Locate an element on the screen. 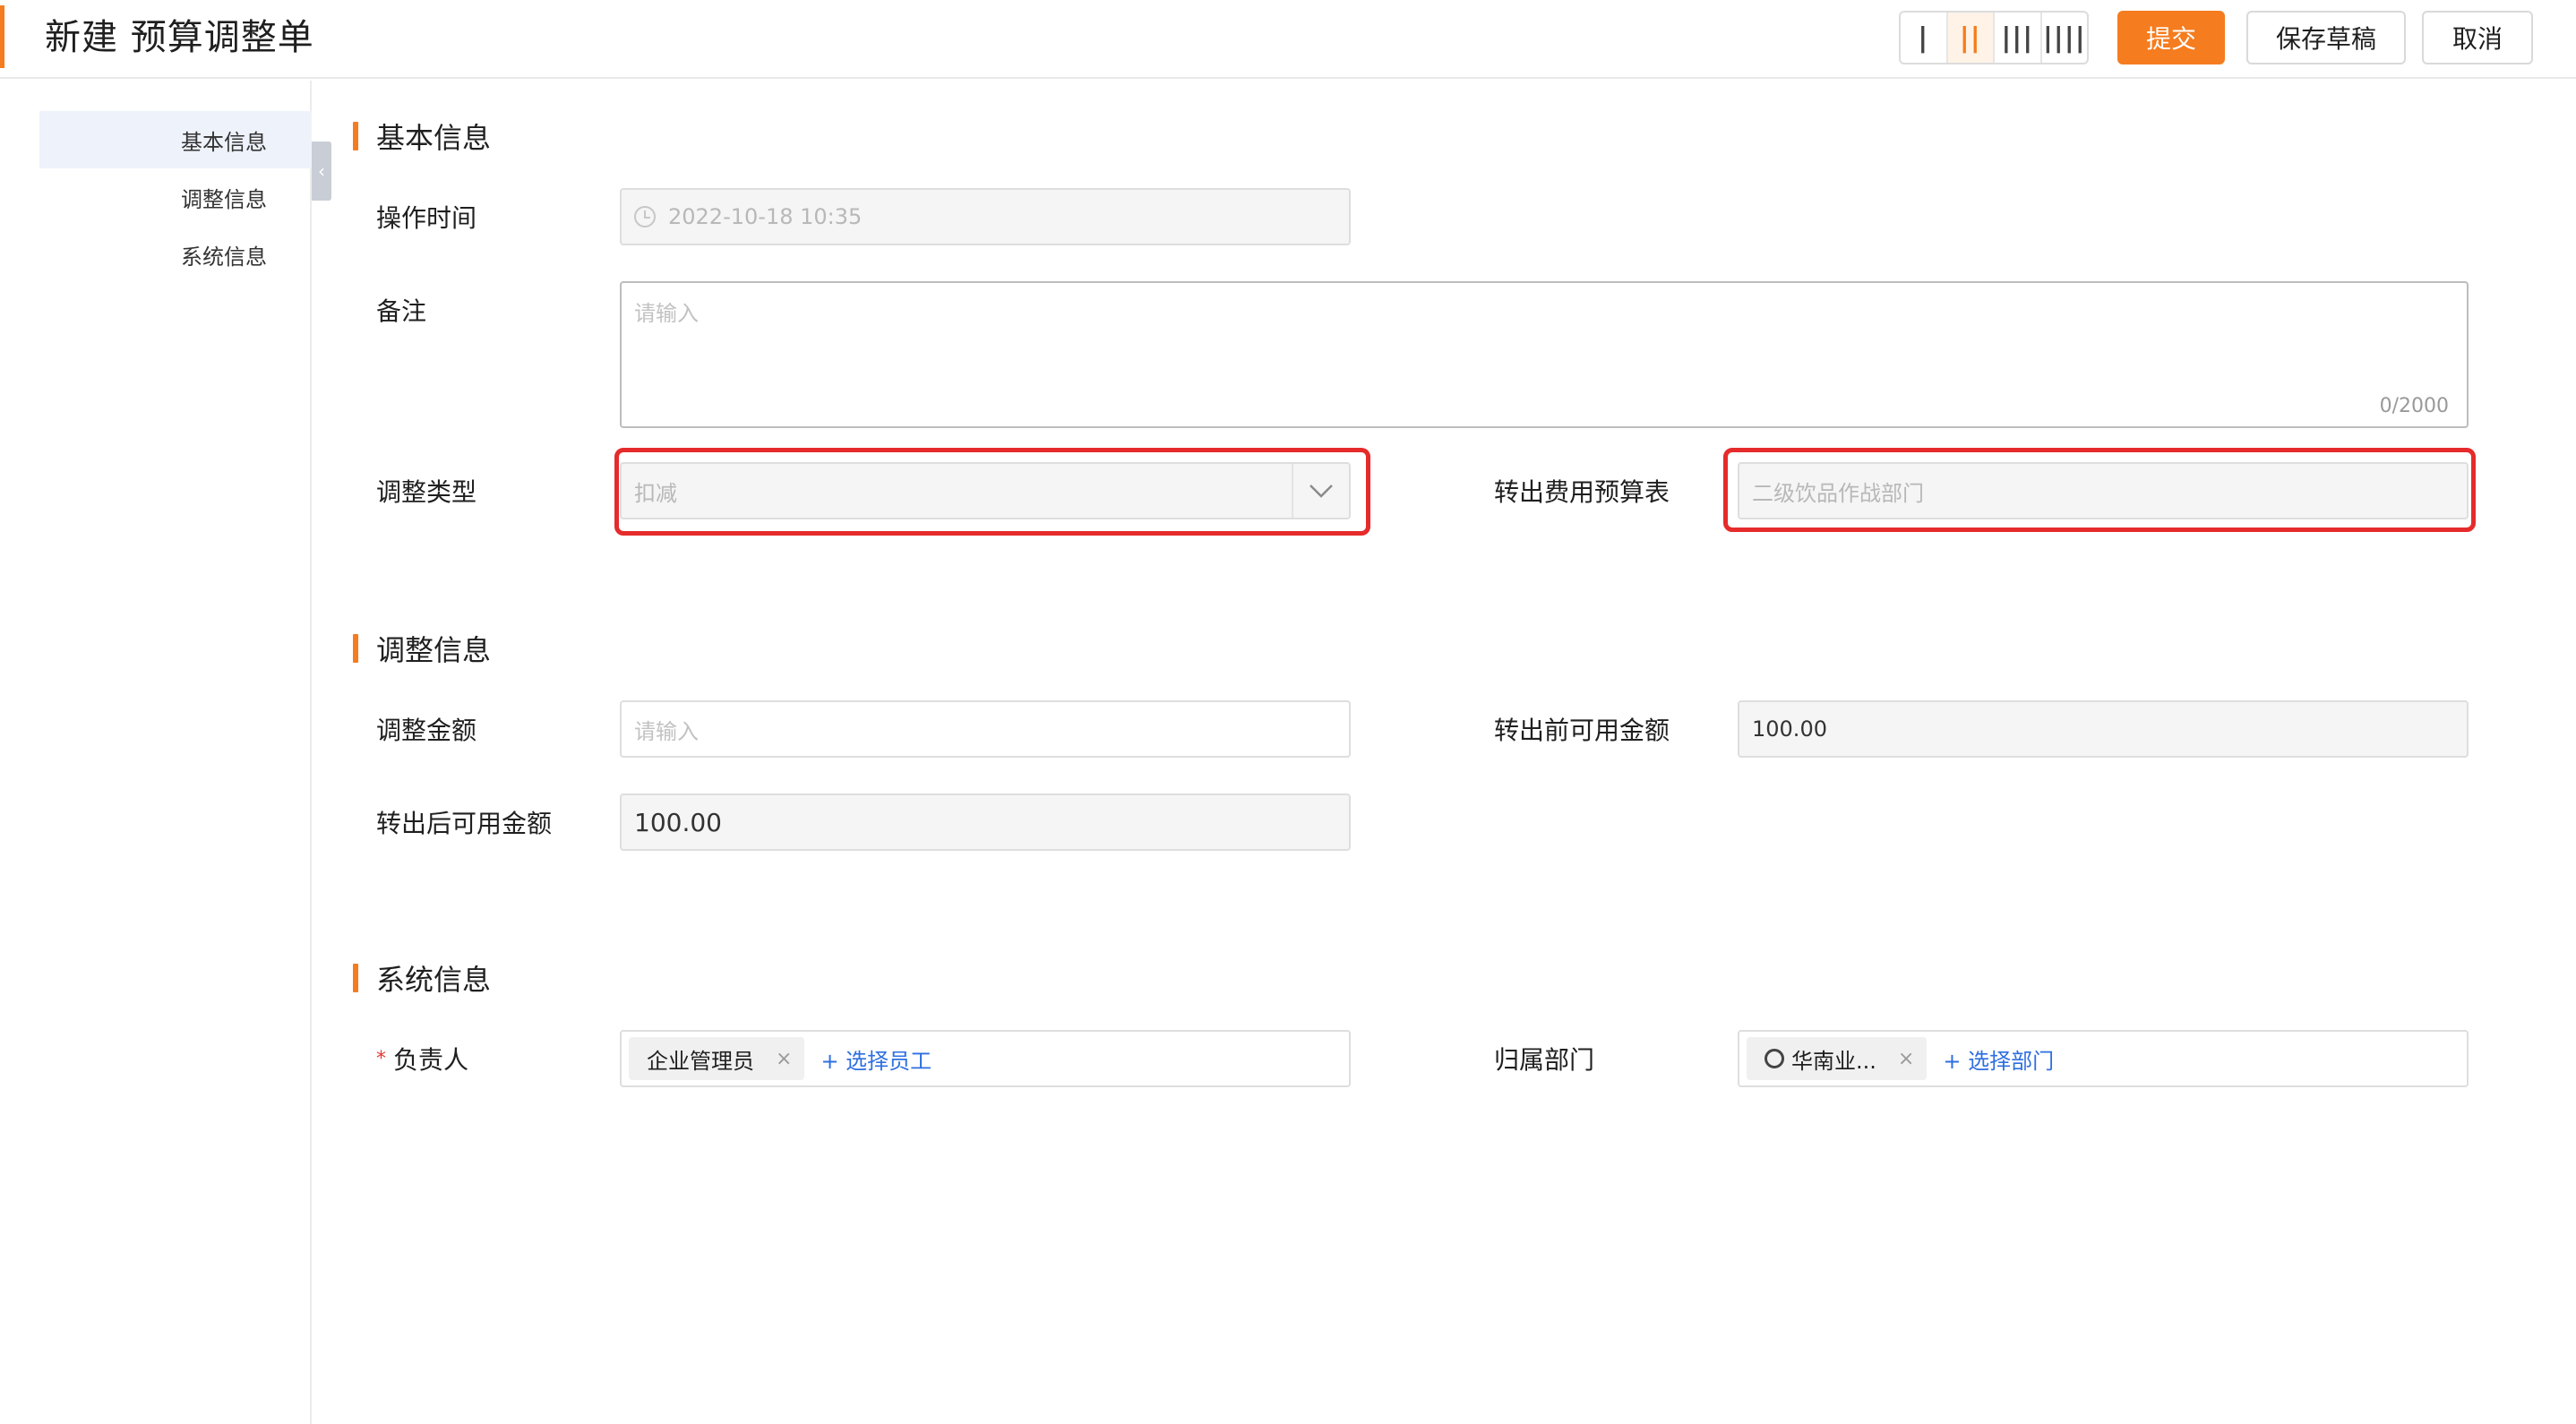 Image resolution: width=2576 pixels, height=1424 pixels. save-draft-button: 保存草稿 is located at coordinates (2326, 38).